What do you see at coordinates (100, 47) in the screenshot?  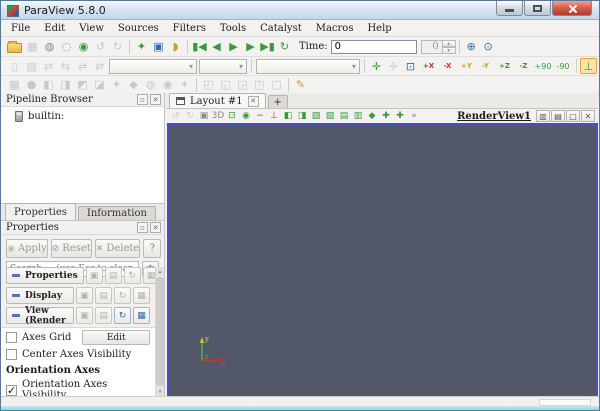 I see `undo-button: ↺` at bounding box center [100, 47].